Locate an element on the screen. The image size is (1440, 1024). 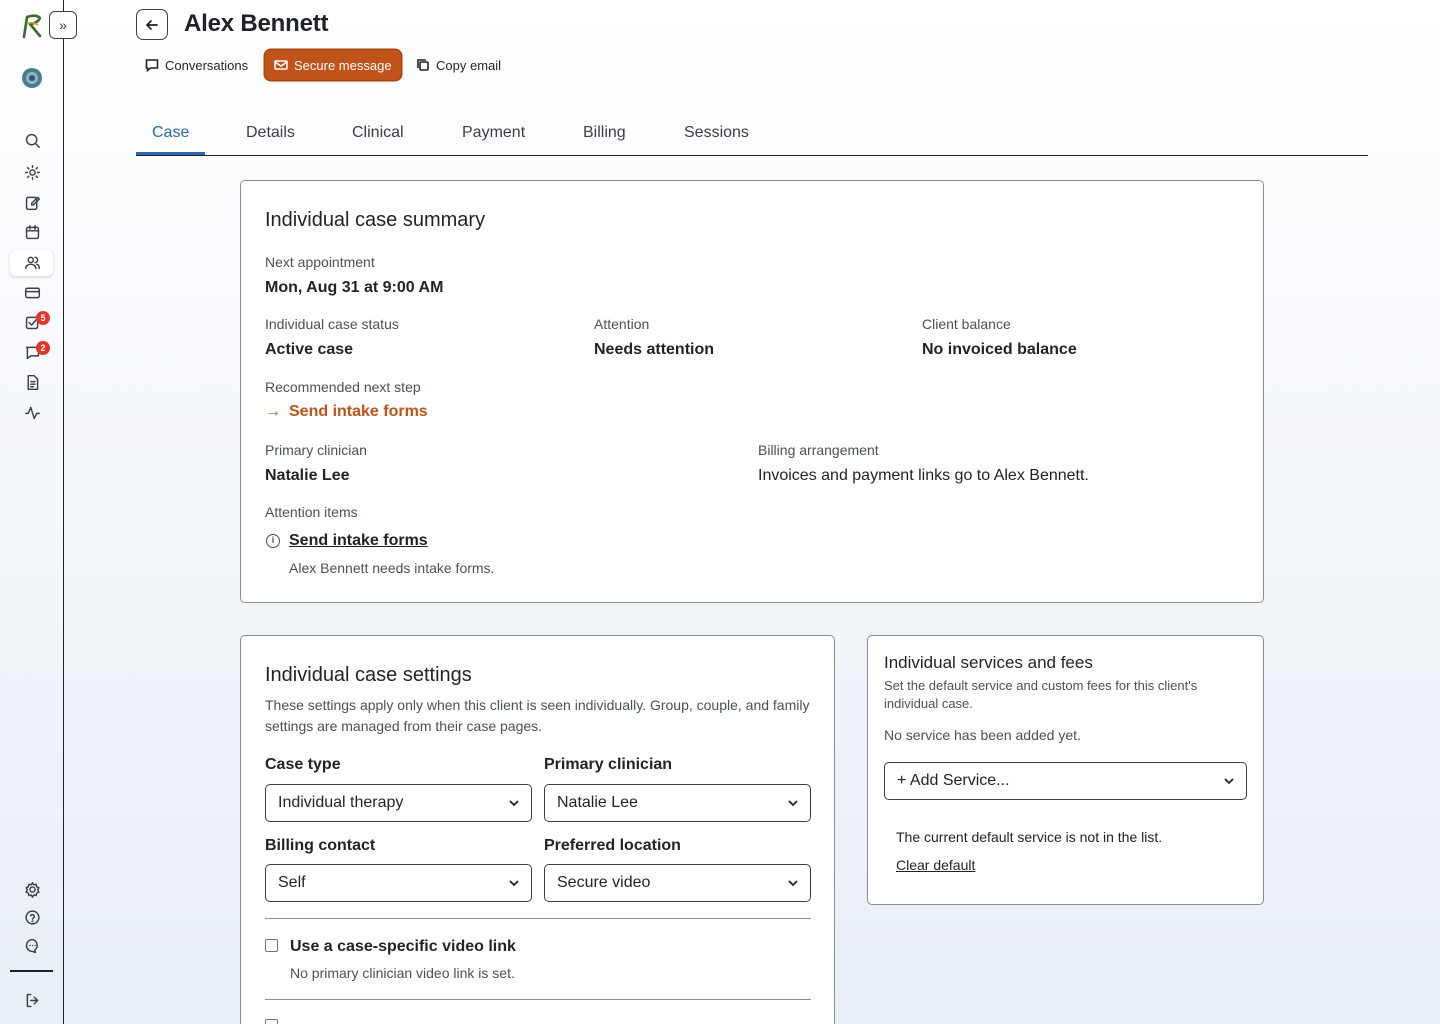
preferred-location-label: Preferred location is located at coordinates (612, 845).